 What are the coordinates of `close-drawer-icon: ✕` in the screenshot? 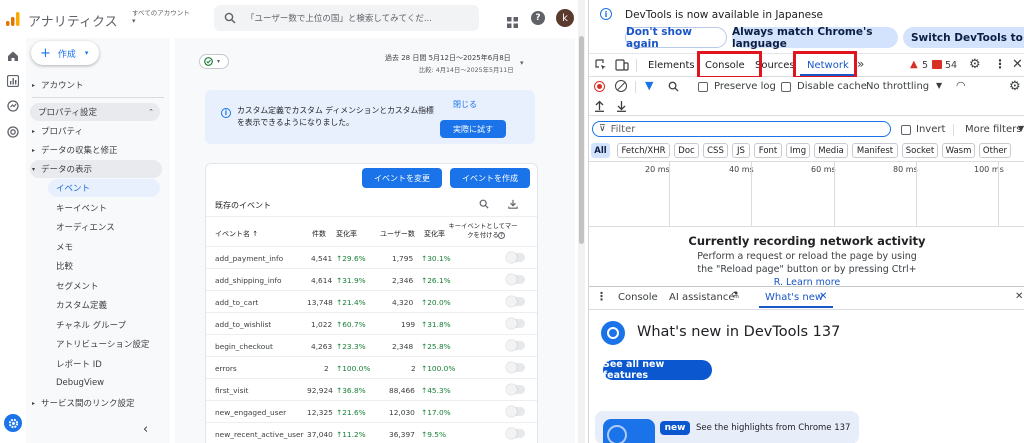 It's located at (1019, 296).